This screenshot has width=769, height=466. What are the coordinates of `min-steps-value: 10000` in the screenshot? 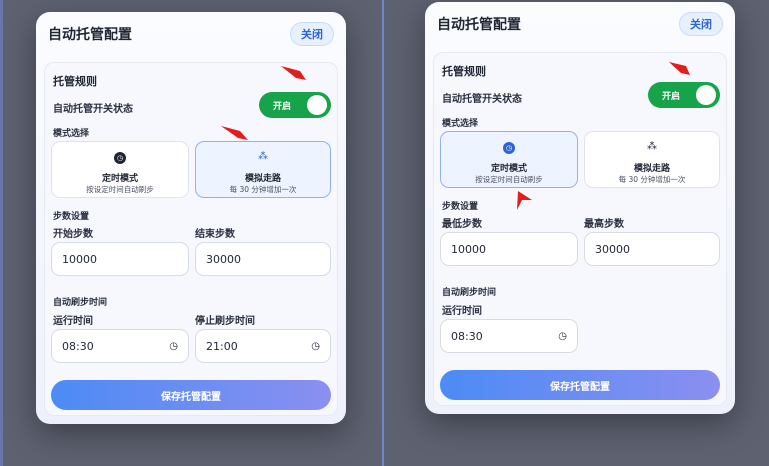 It's located at (468, 249).